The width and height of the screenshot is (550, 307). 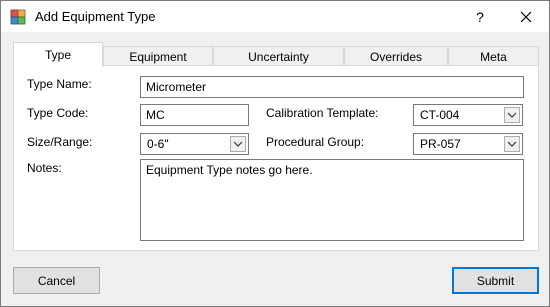 What do you see at coordinates (60, 142) in the screenshot?
I see `size-range-label: Size/Range:` at bounding box center [60, 142].